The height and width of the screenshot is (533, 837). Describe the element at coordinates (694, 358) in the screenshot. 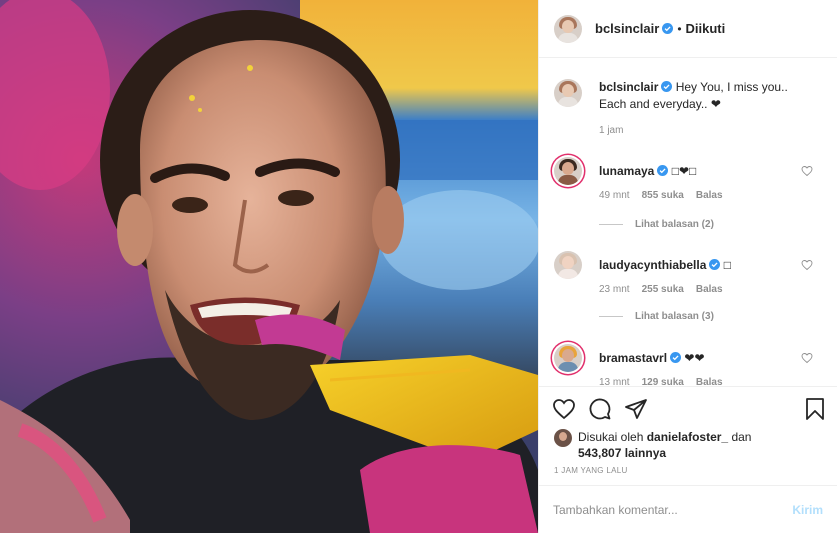

I see `comment-text: ❤❤` at that location.